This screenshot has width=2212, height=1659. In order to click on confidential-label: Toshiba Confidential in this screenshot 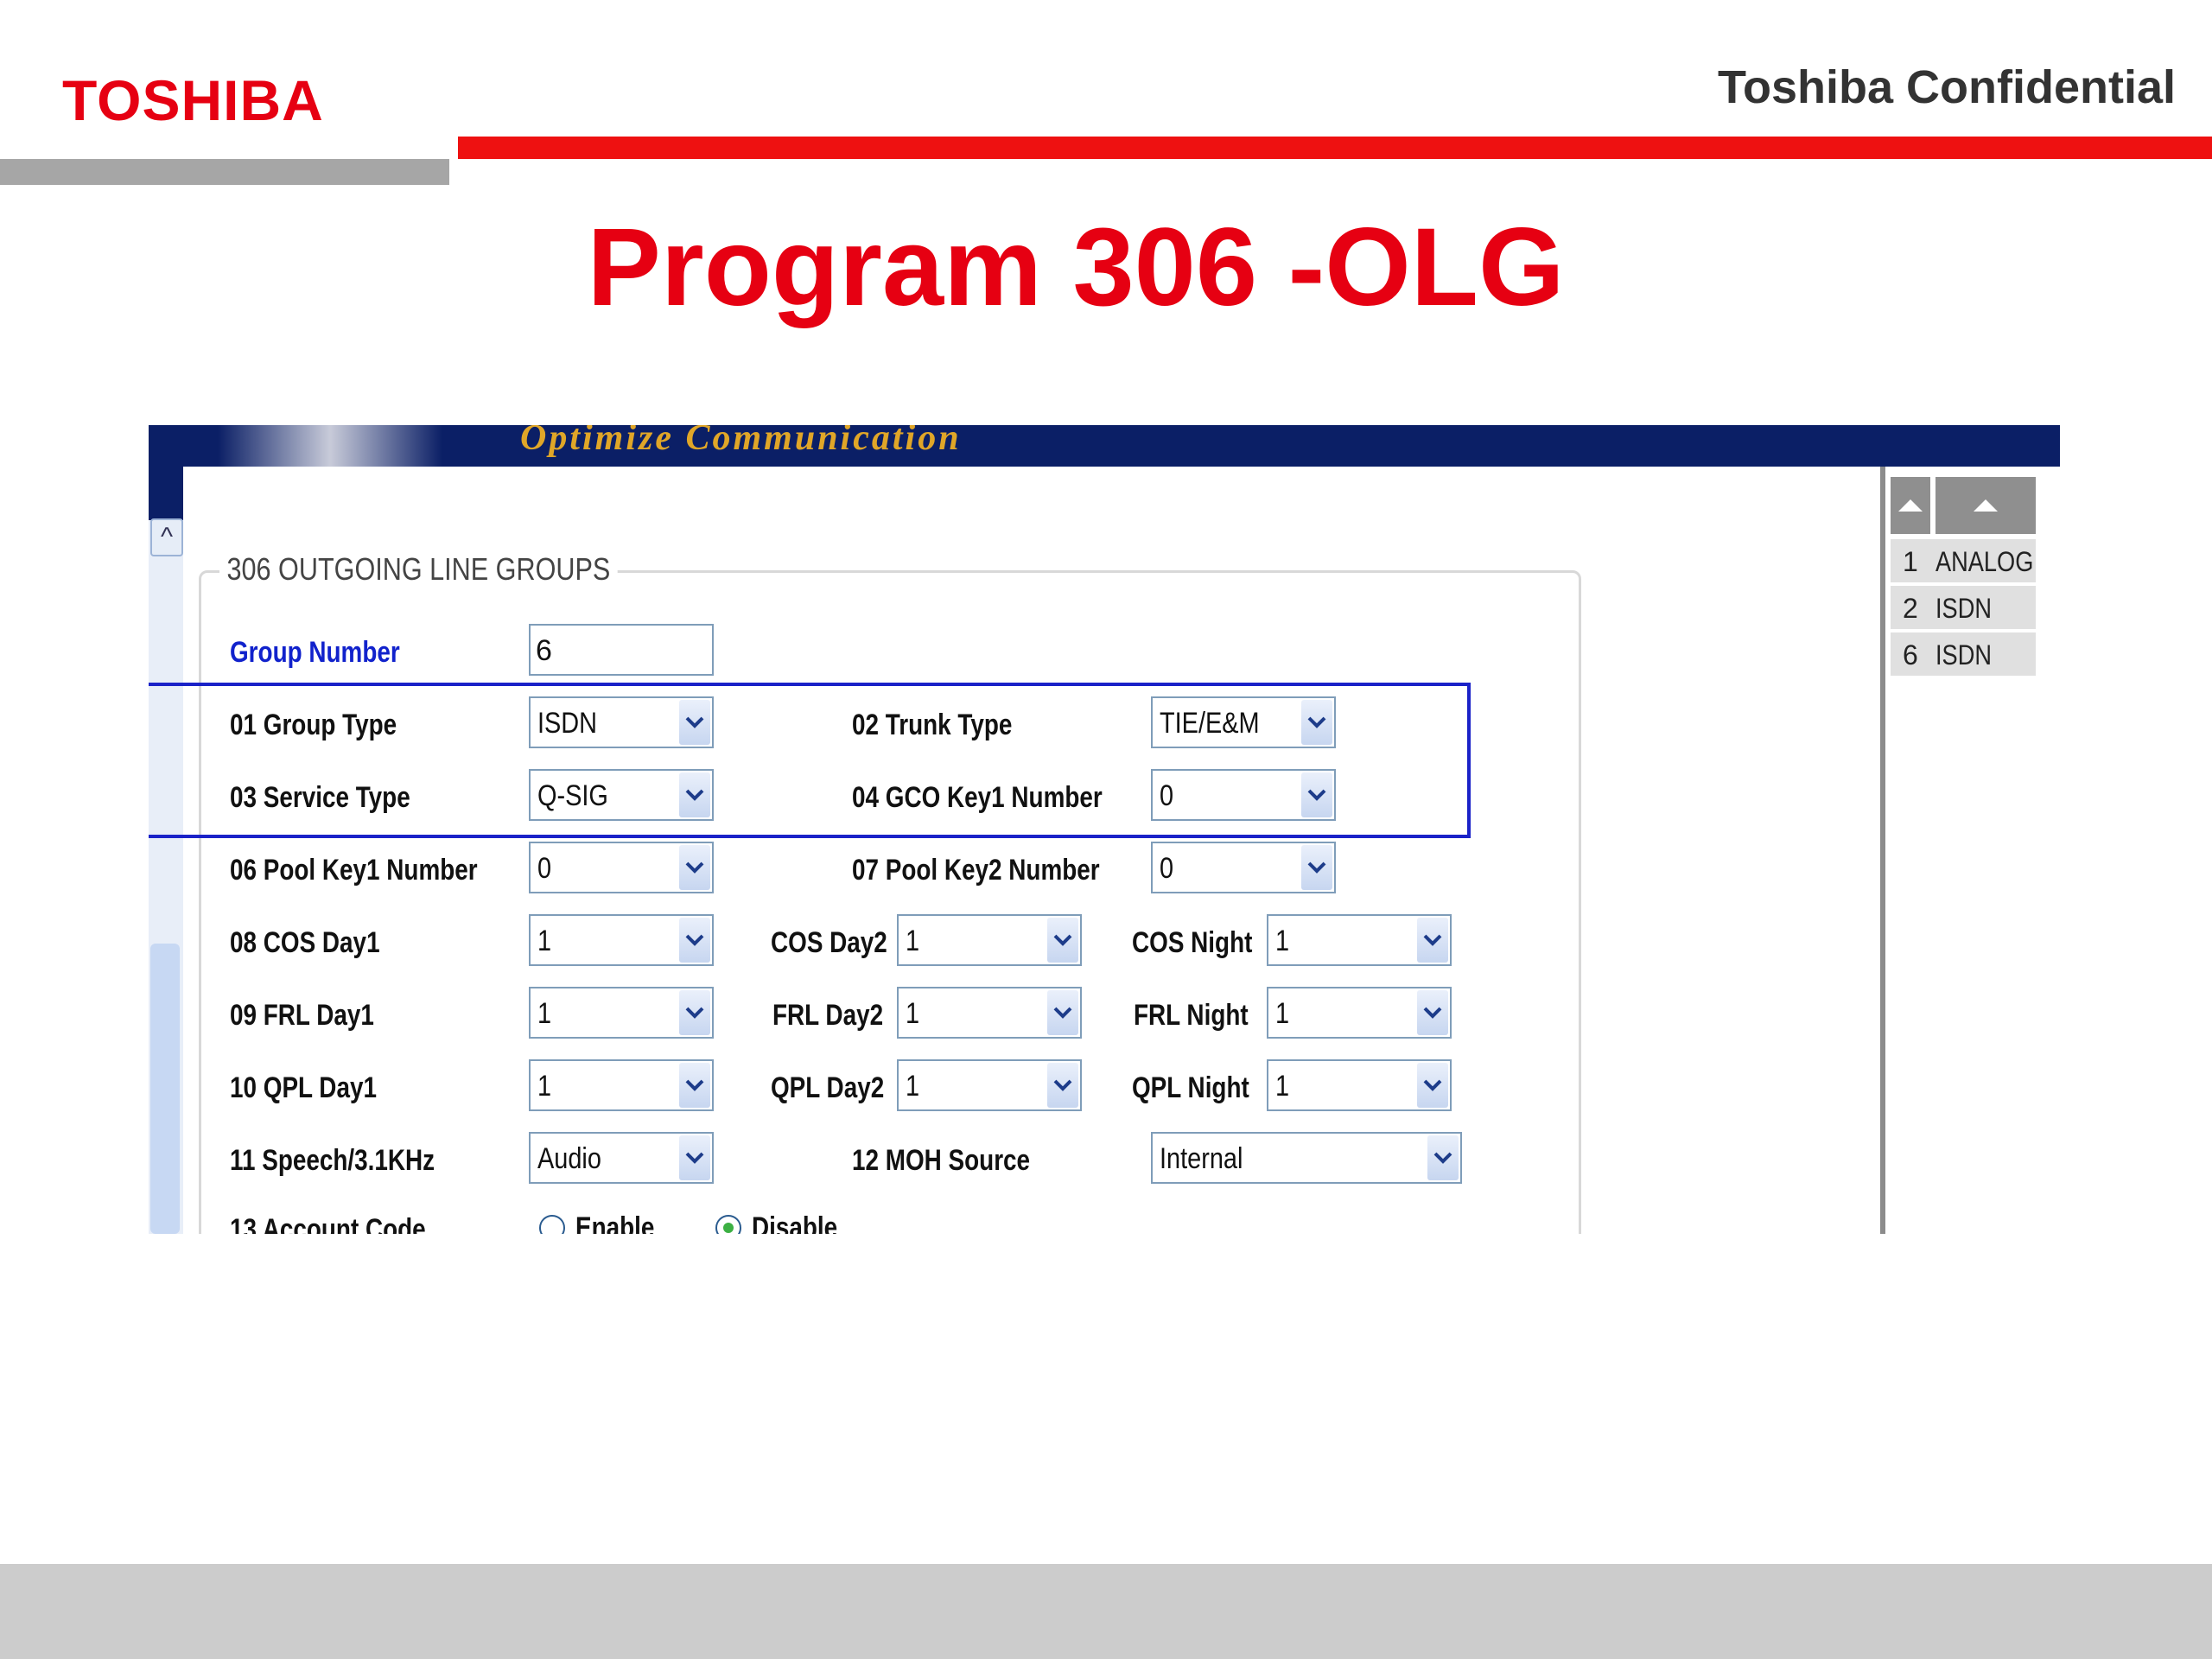, I will do `click(1947, 87)`.